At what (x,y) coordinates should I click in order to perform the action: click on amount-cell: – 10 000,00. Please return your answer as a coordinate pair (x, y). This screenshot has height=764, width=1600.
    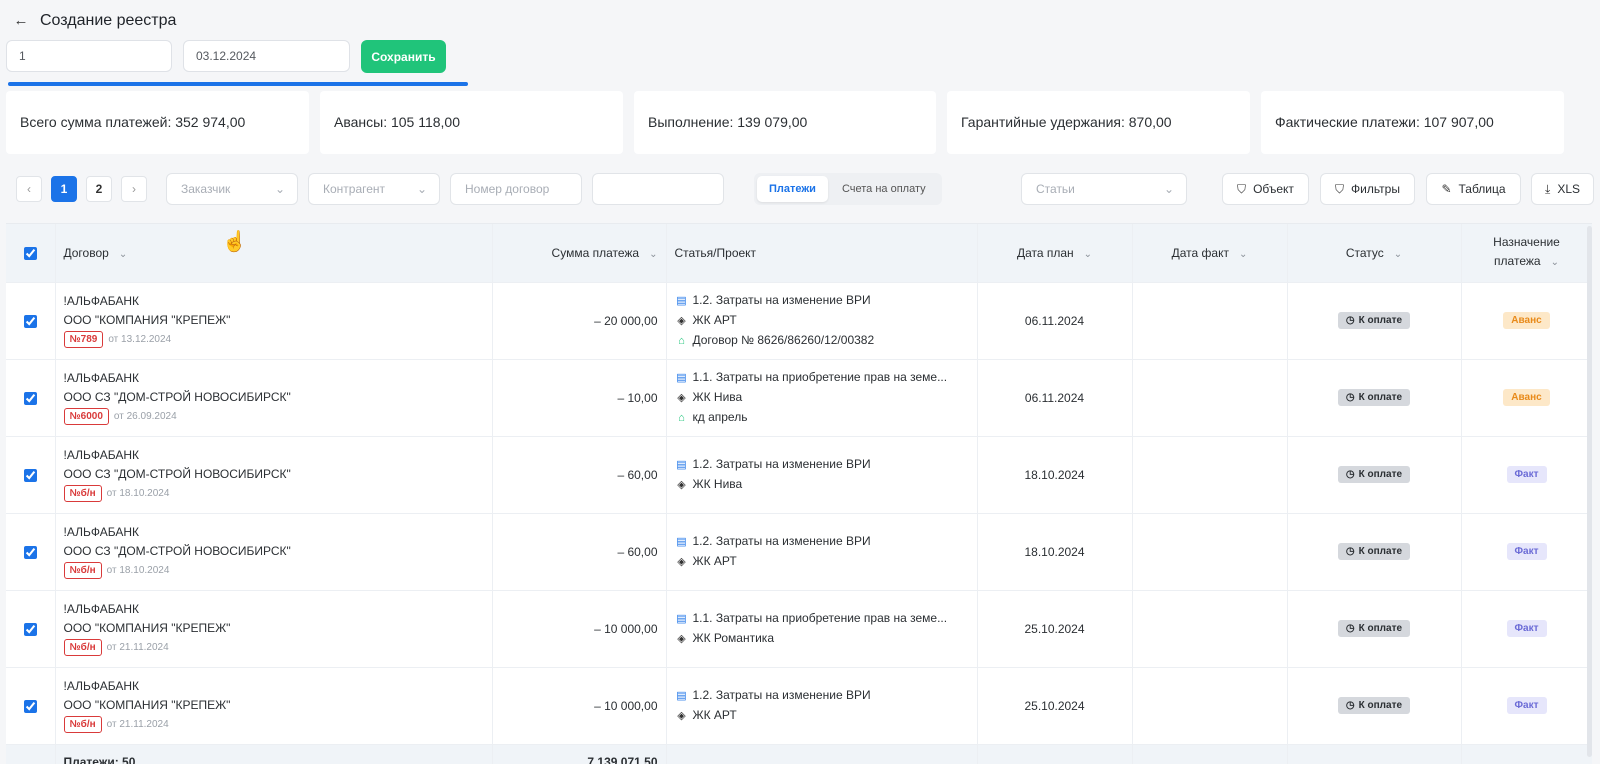
    Looking at the image, I should click on (579, 706).